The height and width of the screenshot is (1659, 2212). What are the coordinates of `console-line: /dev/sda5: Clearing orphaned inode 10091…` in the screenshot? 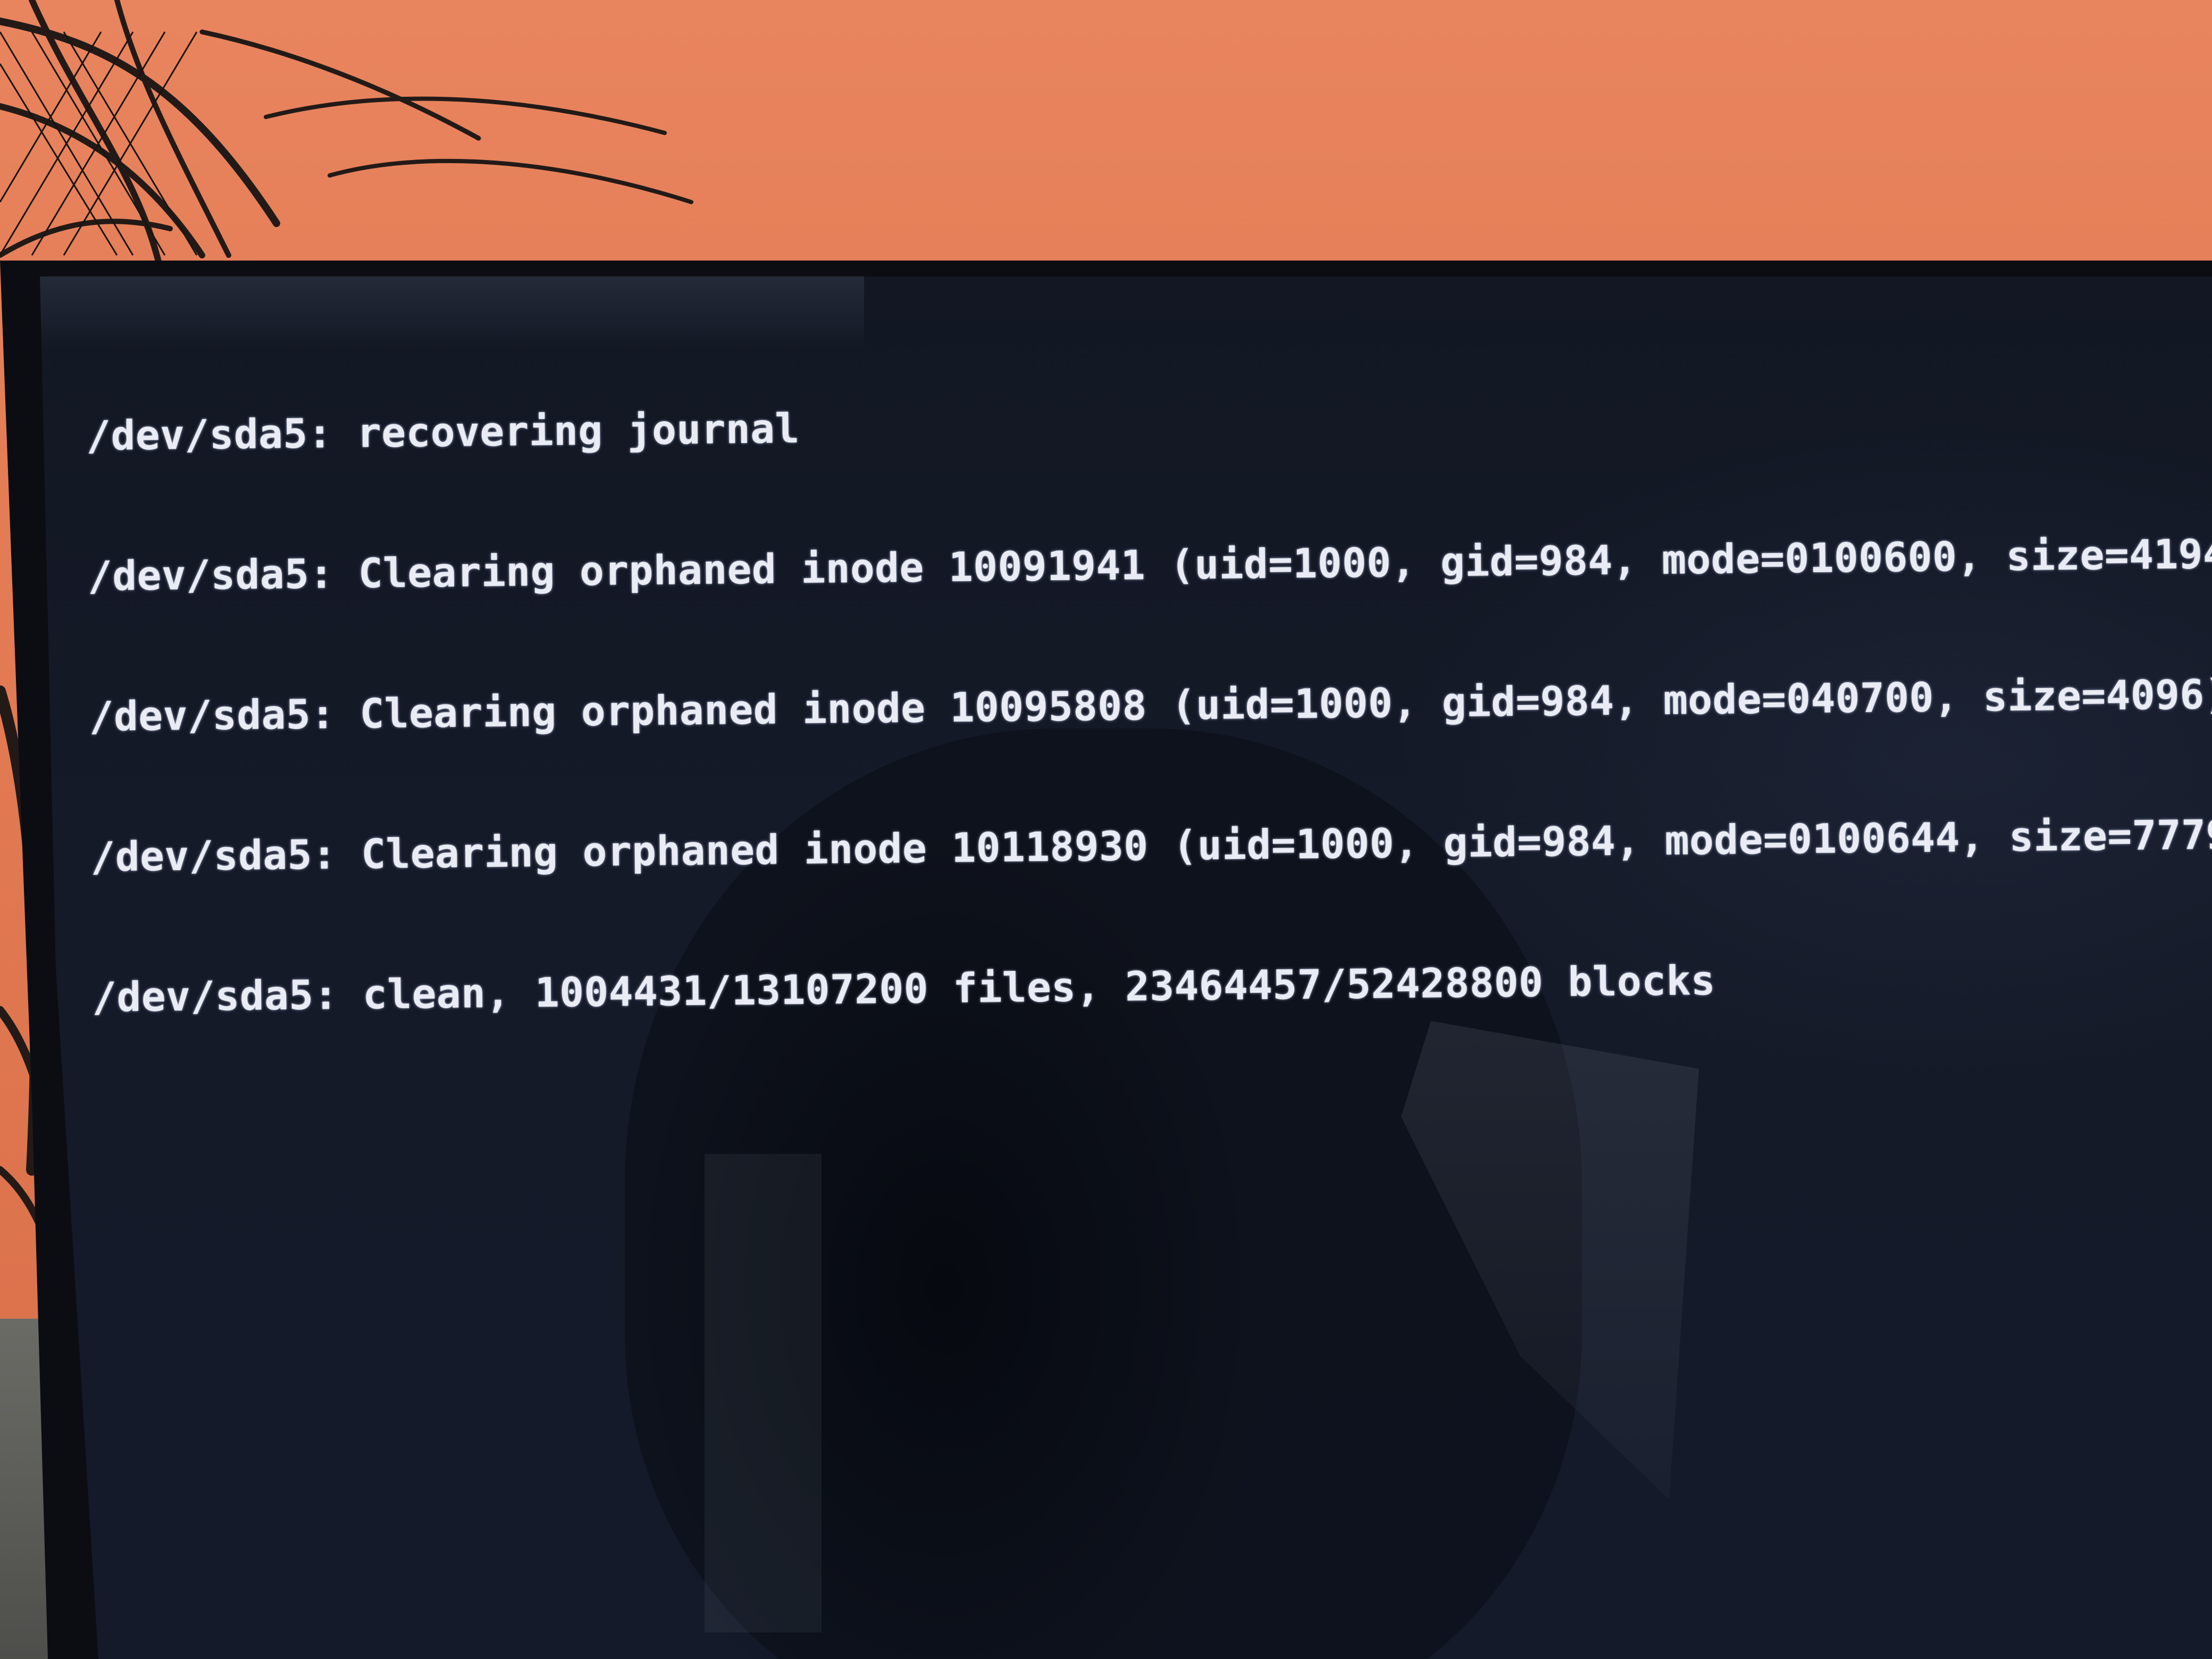 It's located at (1149, 564).